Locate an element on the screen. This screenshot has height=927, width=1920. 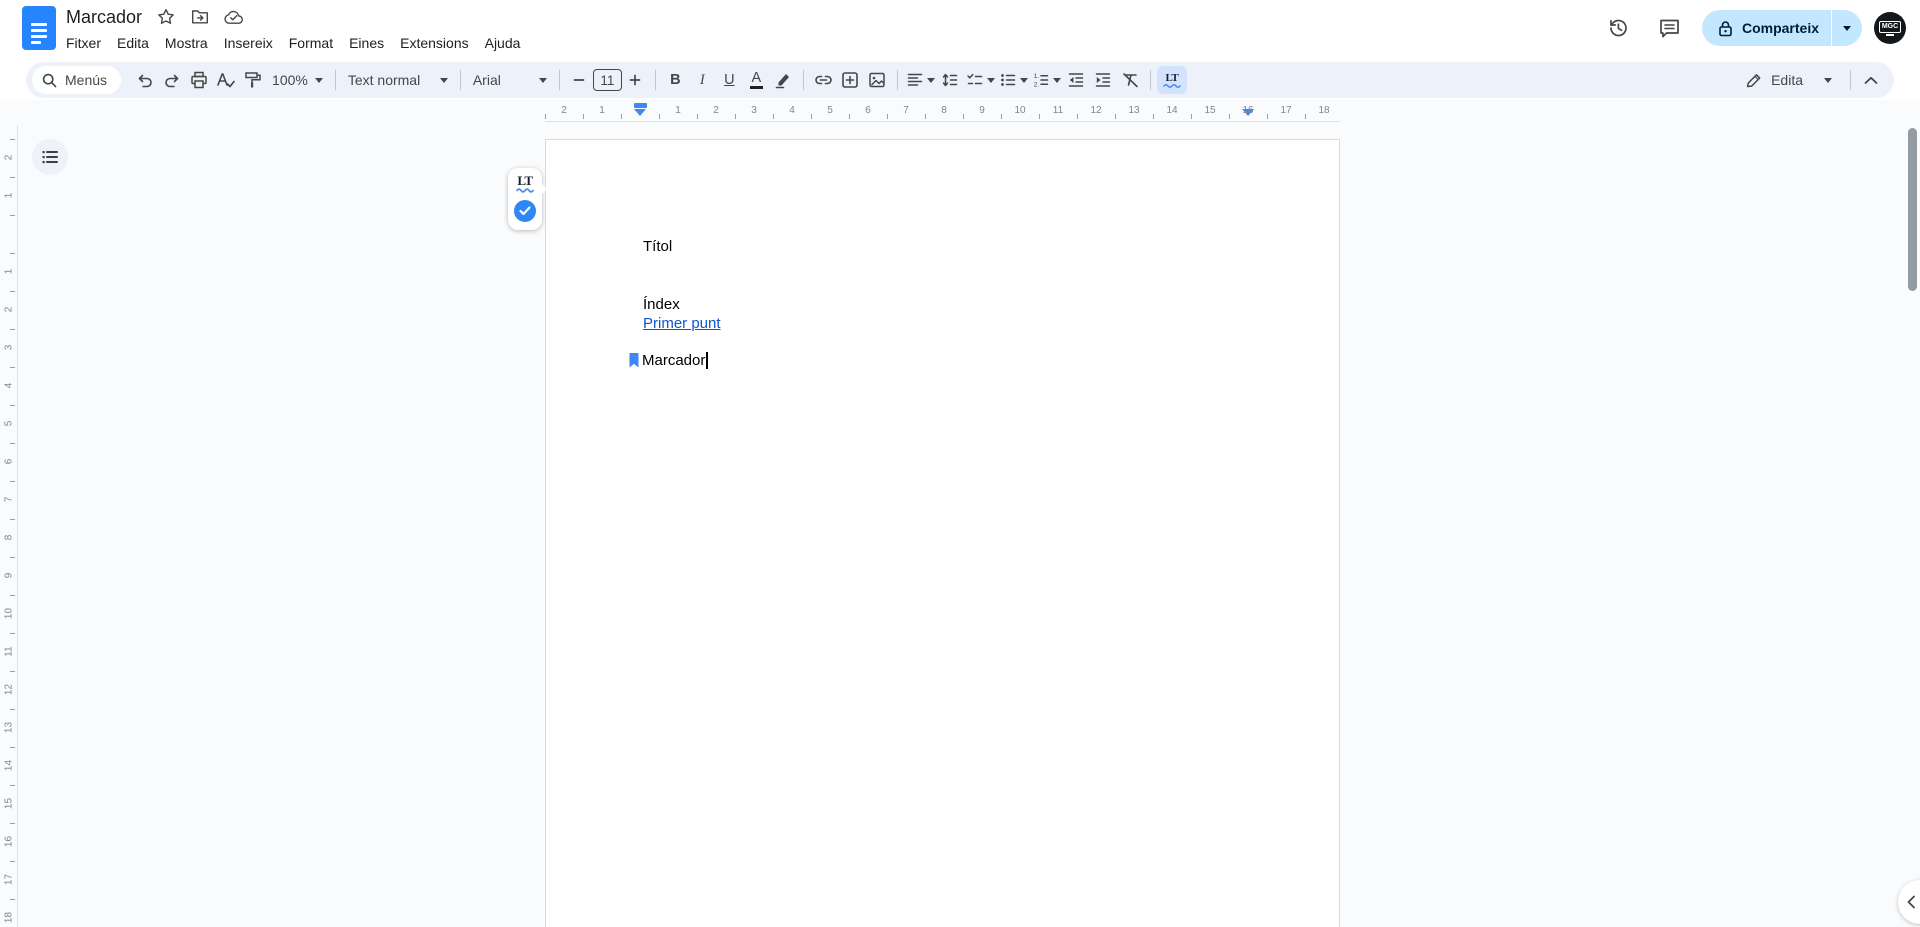
editing-mode-select: Edita is located at coordinates (1788, 80).